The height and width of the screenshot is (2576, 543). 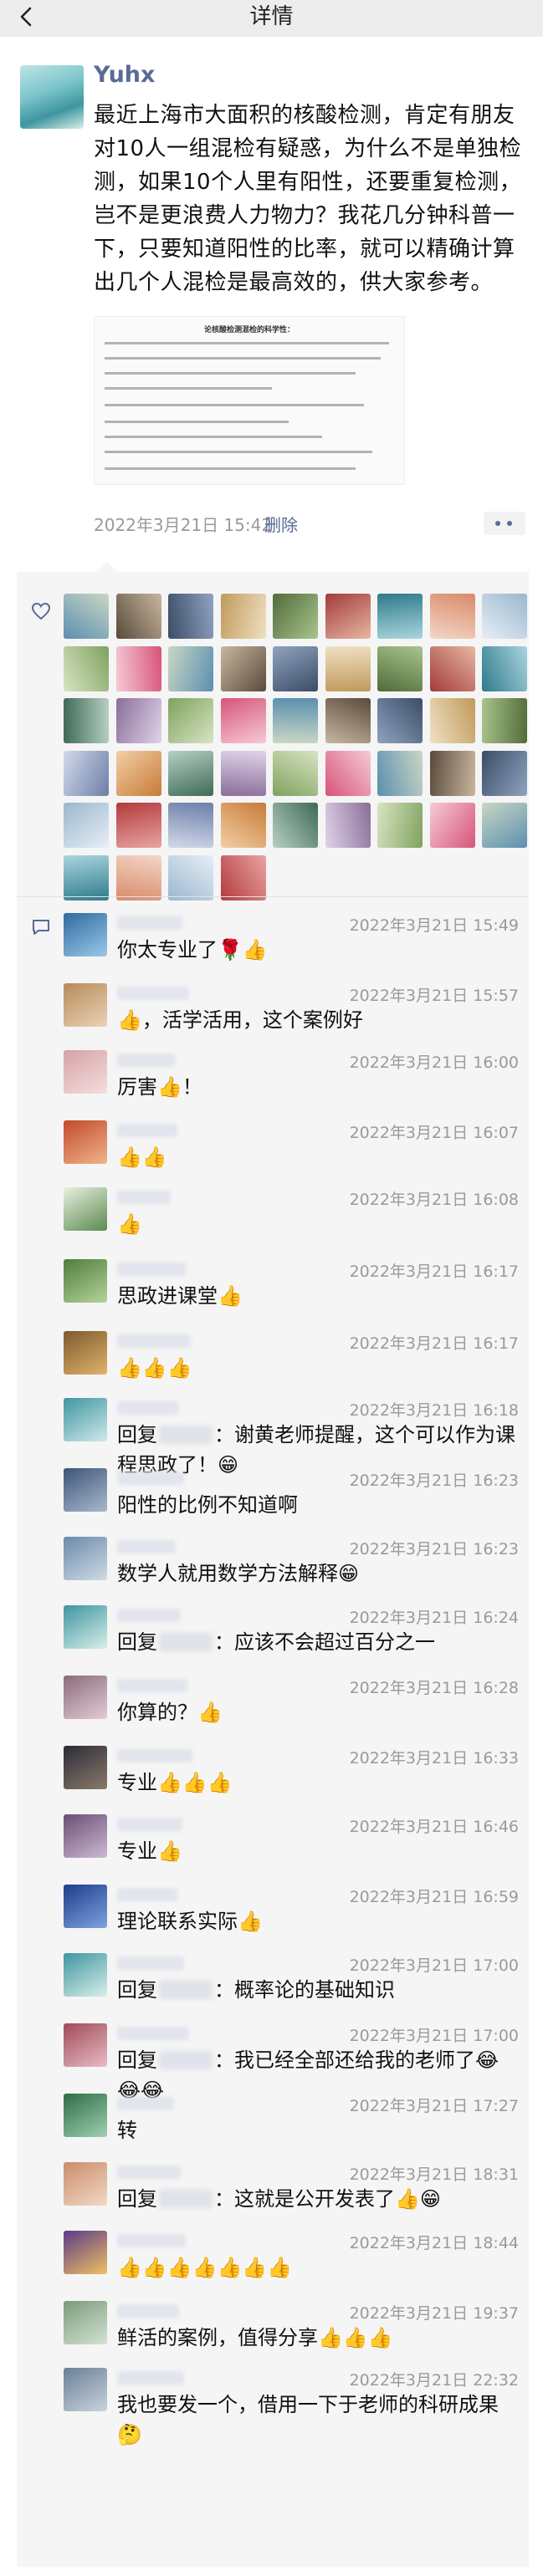 I want to click on comment-text: 阳性的比例不知道啊, so click(x=318, y=1505).